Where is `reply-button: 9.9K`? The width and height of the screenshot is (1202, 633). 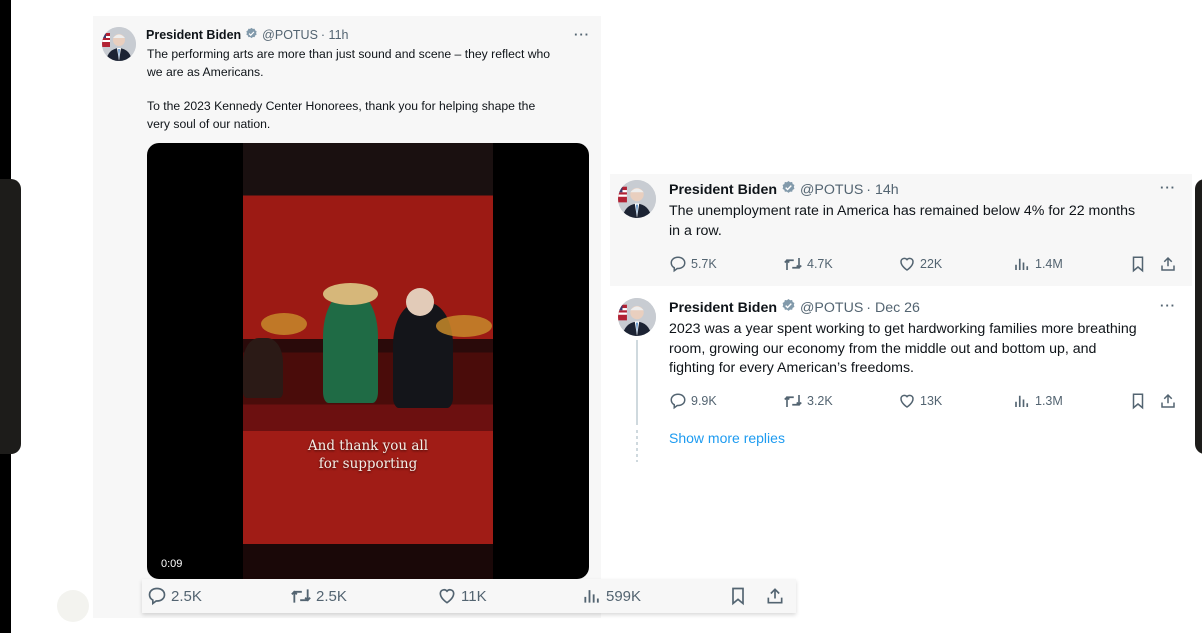
reply-button: 9.9K is located at coordinates (693, 401).